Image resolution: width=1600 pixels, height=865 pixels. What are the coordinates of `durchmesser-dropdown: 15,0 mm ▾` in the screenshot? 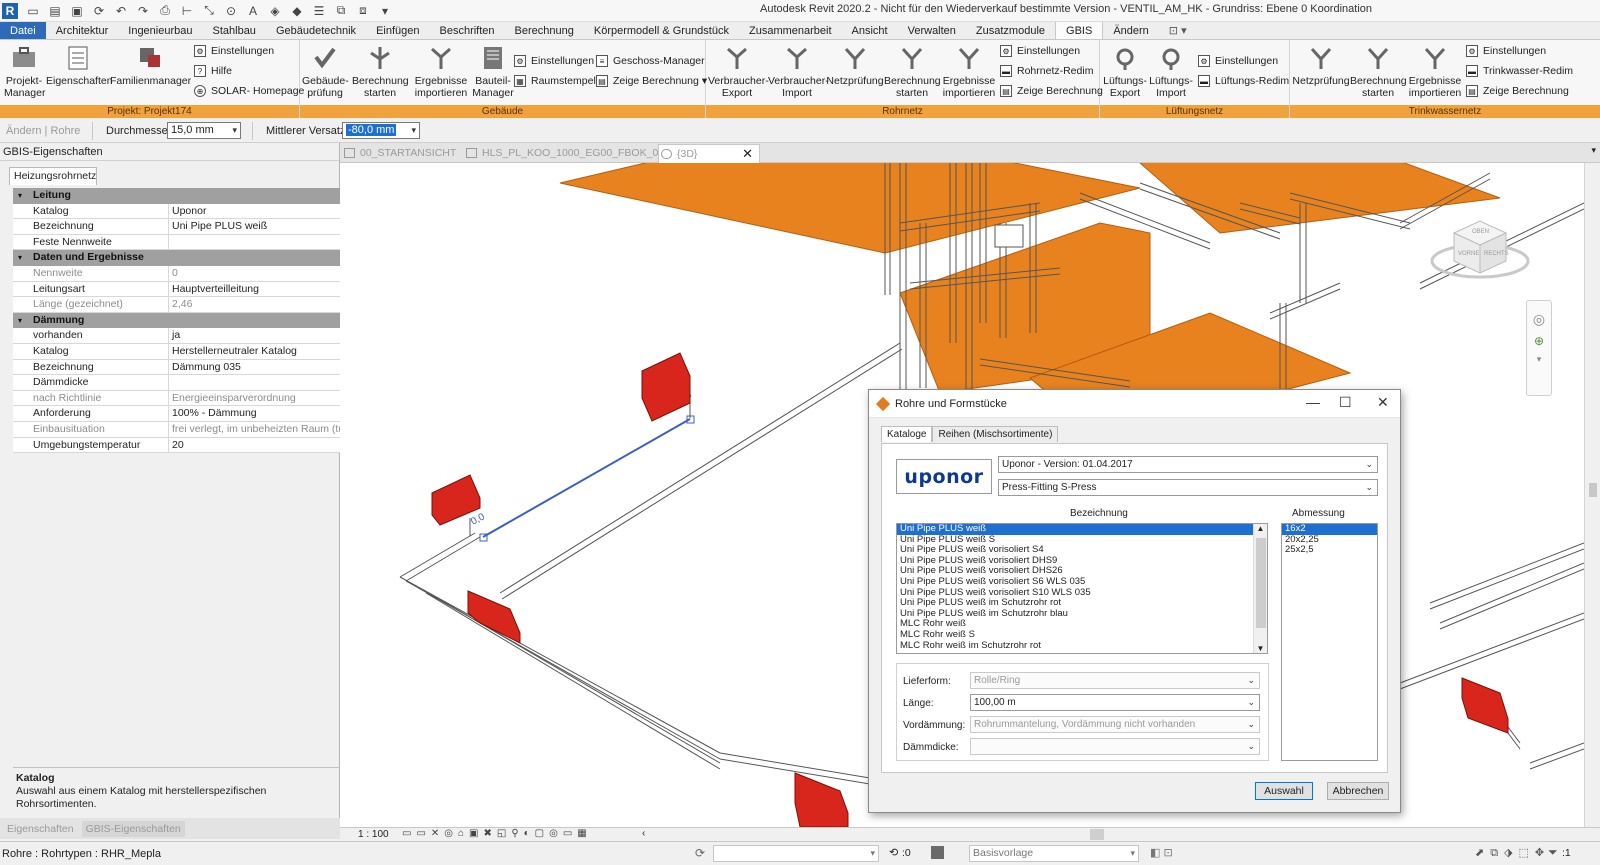 It's located at (204, 130).